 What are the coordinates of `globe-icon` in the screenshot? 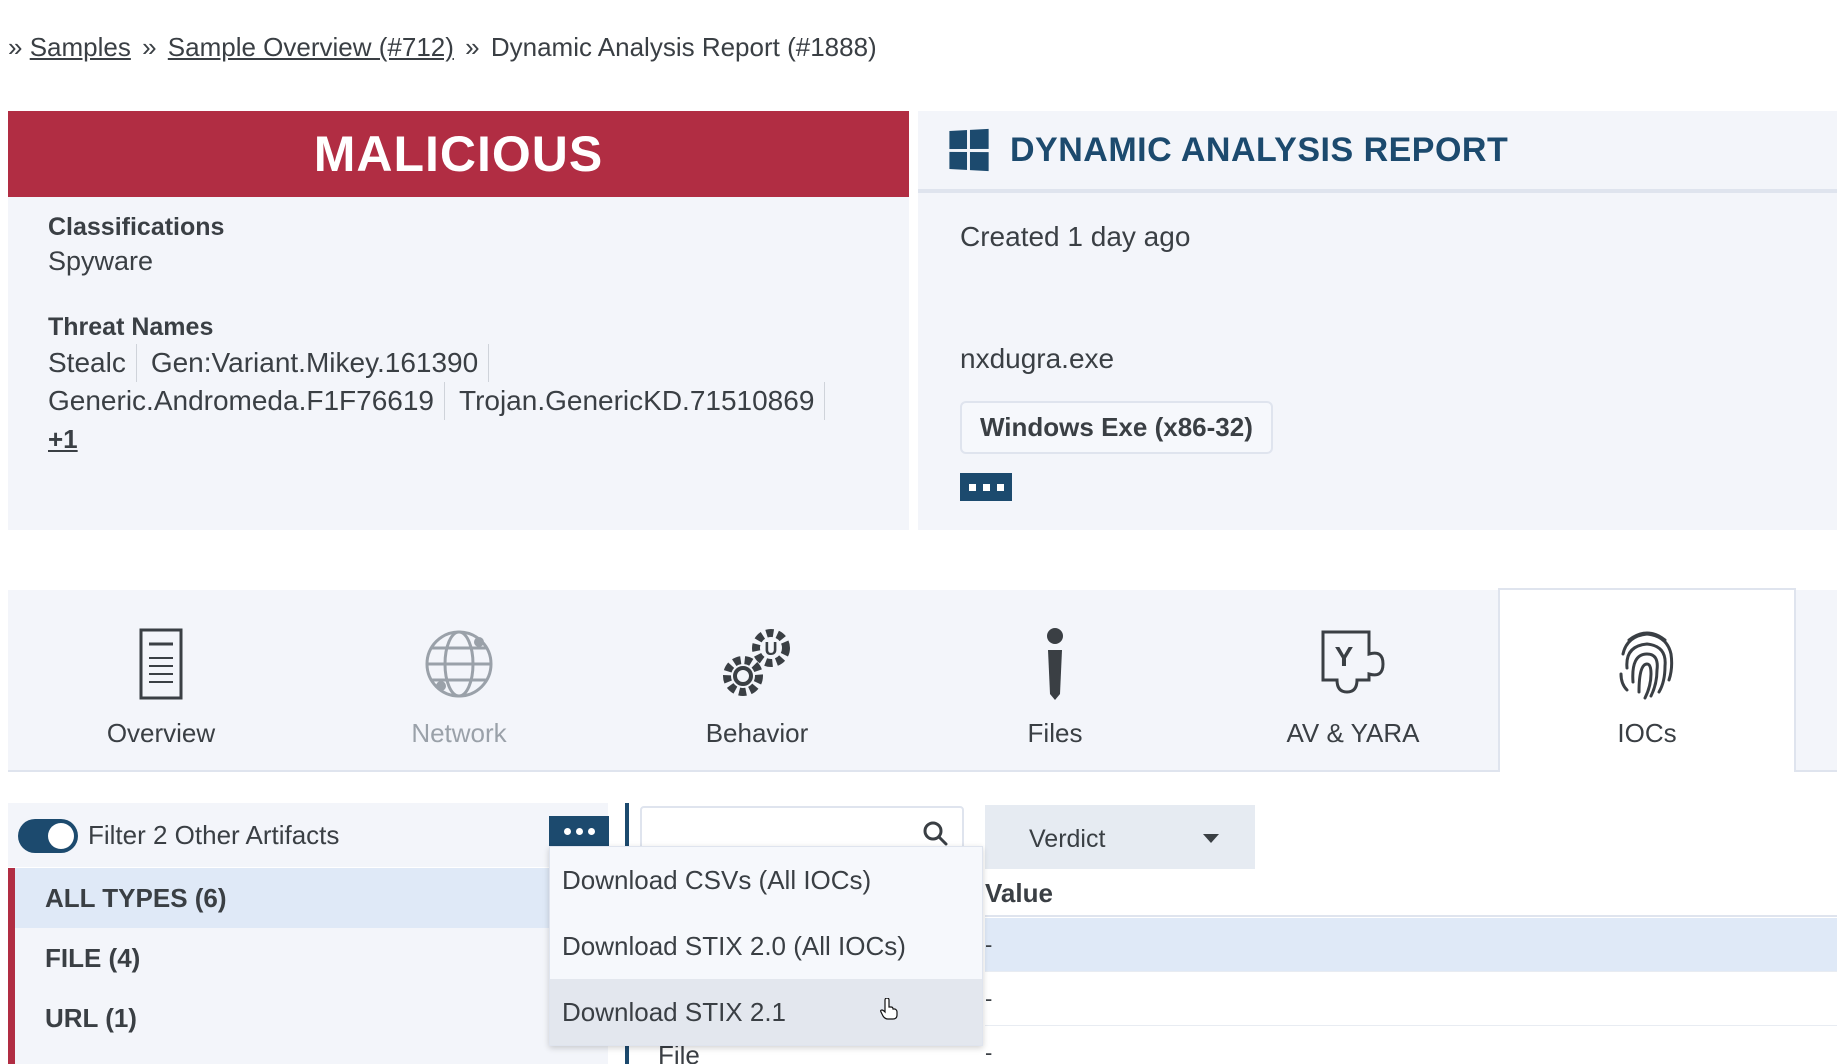 It's located at (459, 664).